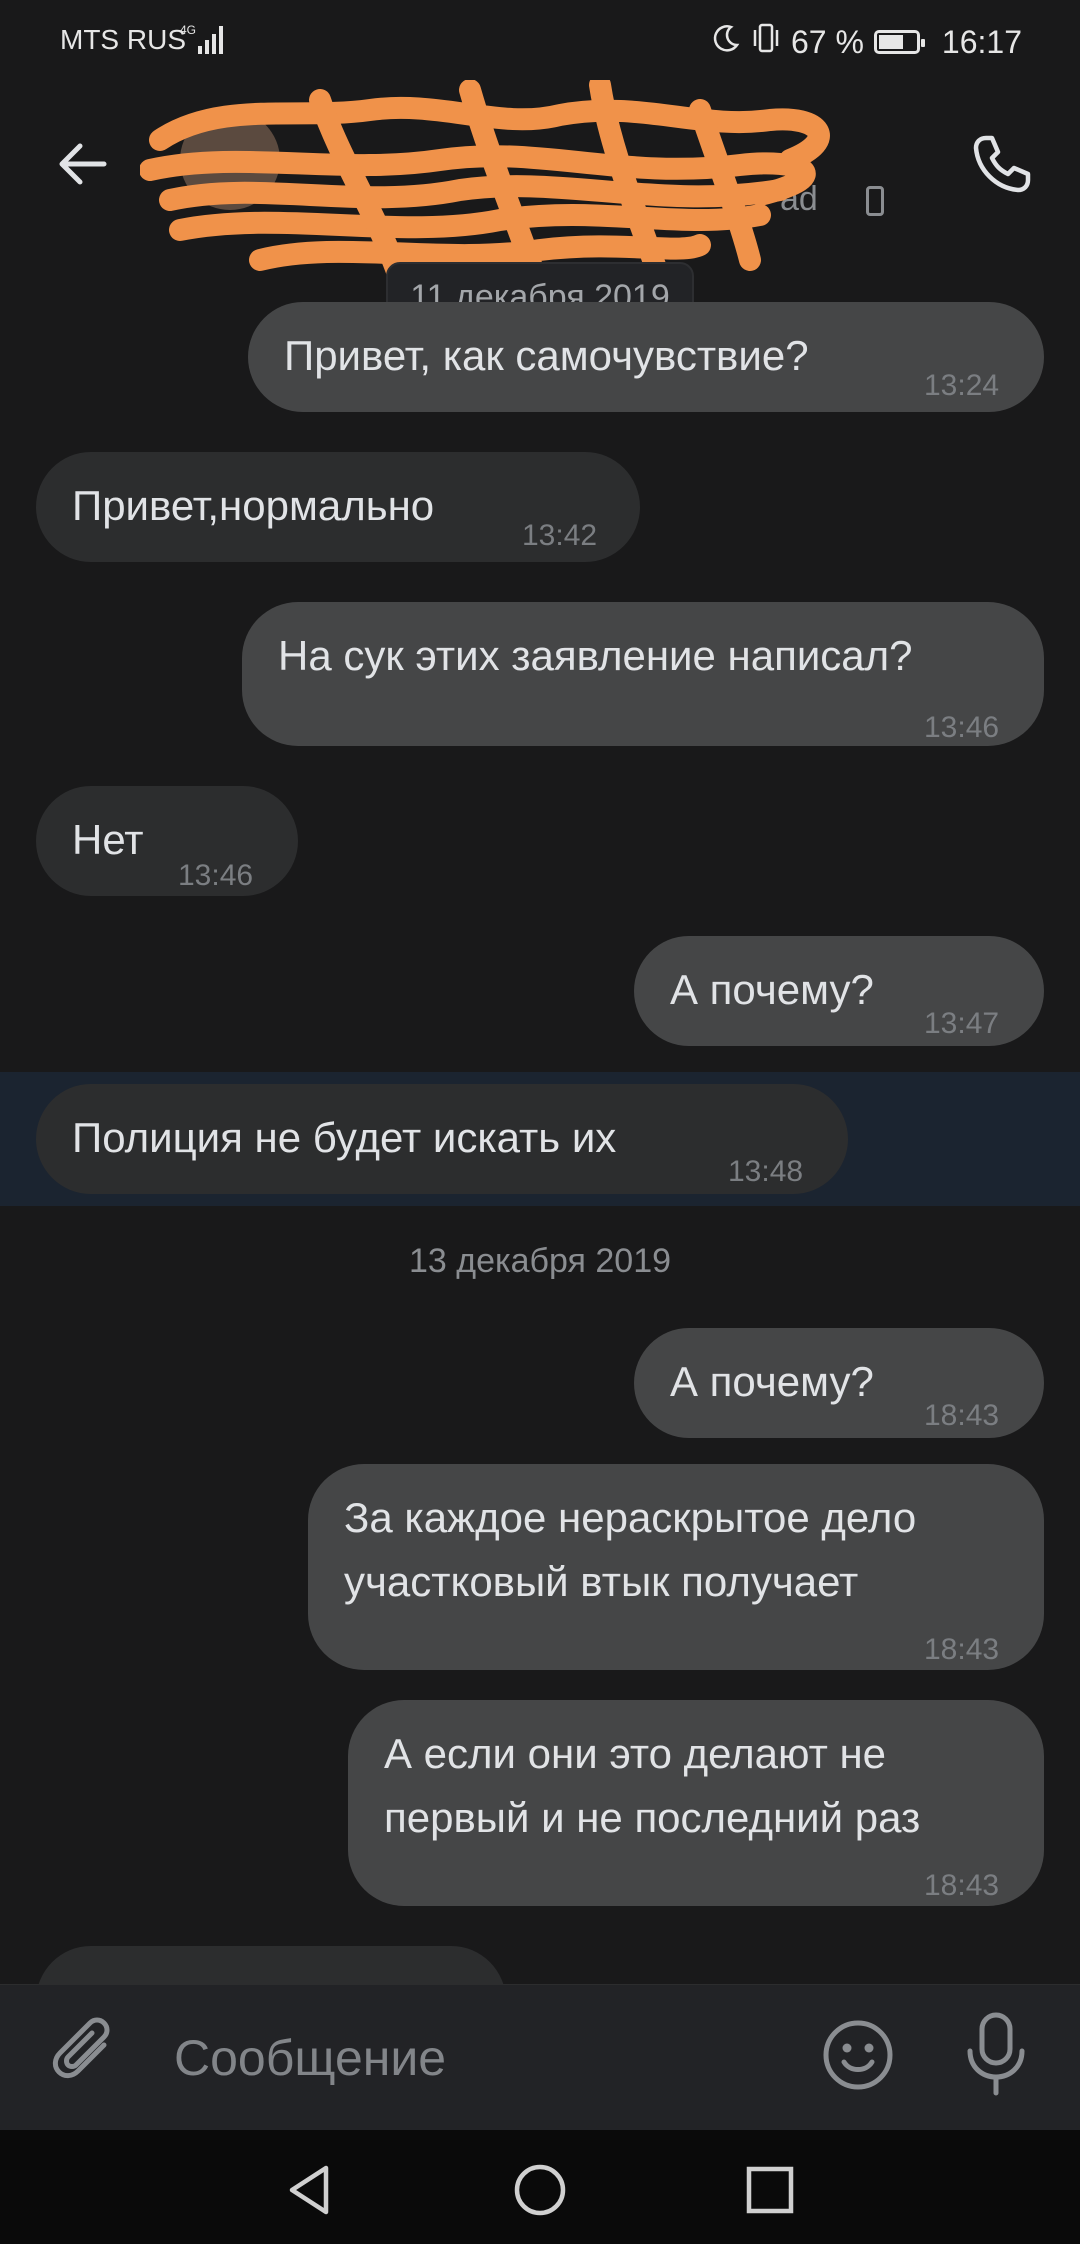 Image resolution: width=1080 pixels, height=2244 pixels. I want to click on attach-button, so click(88, 2055).